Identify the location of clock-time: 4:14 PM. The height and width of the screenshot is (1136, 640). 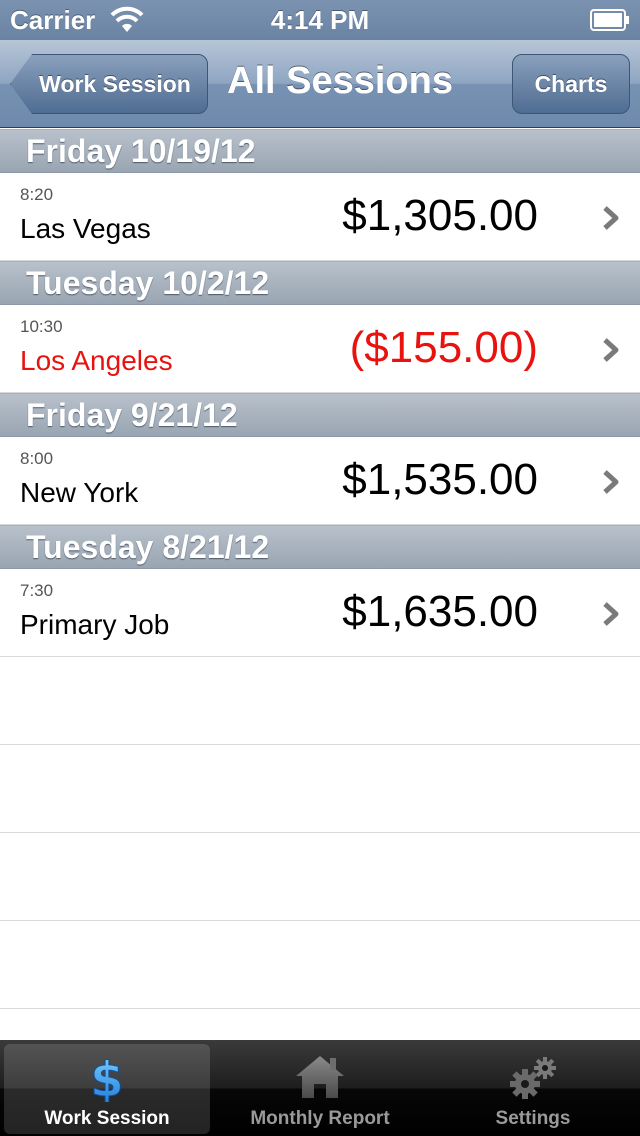
(320, 20).